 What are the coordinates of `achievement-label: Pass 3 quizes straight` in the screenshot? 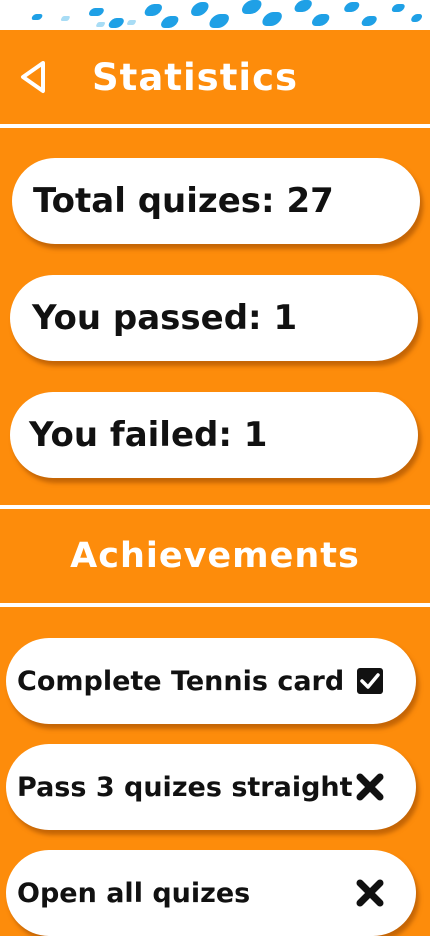 It's located at (185, 787).